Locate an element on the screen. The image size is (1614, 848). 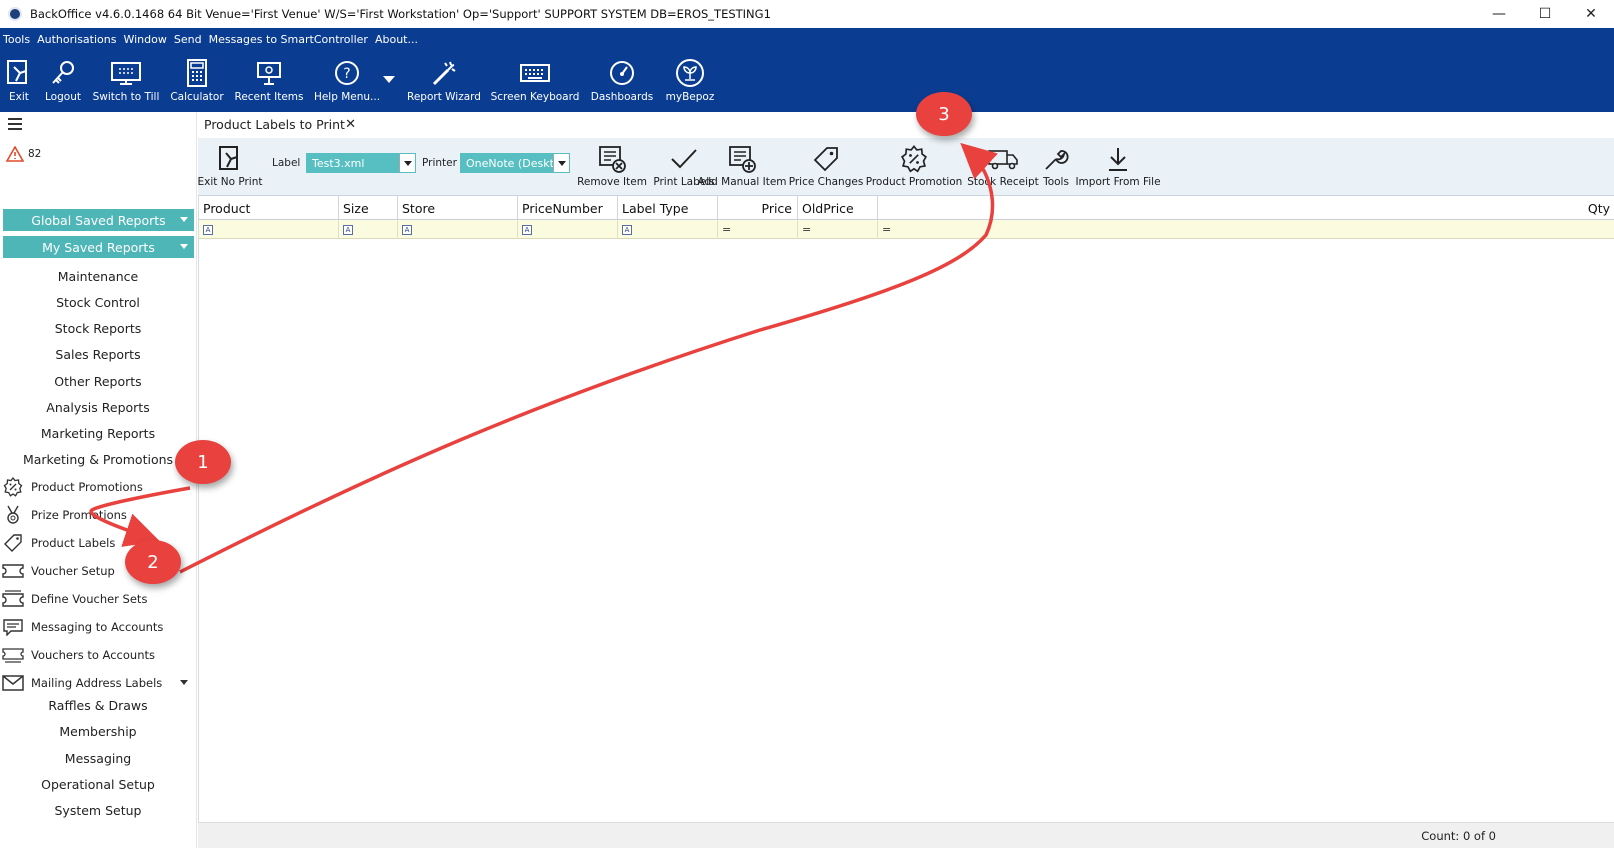
column-header-size: Size is located at coordinates (368, 208).